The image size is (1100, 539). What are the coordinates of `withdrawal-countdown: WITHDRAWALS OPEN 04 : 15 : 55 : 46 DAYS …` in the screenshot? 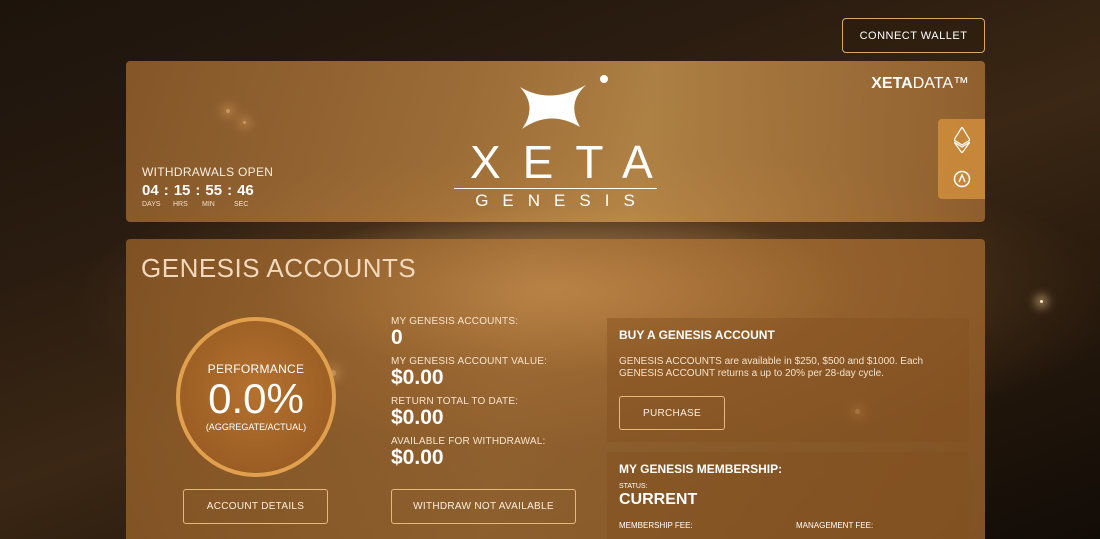 It's located at (207, 186).